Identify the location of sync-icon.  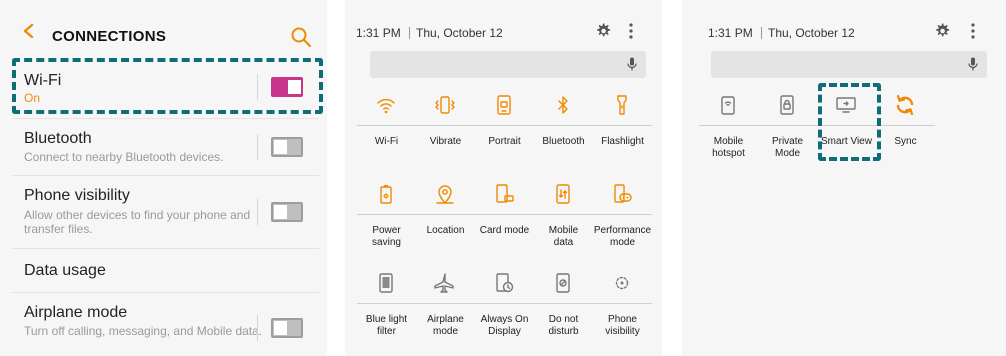
(905, 105).